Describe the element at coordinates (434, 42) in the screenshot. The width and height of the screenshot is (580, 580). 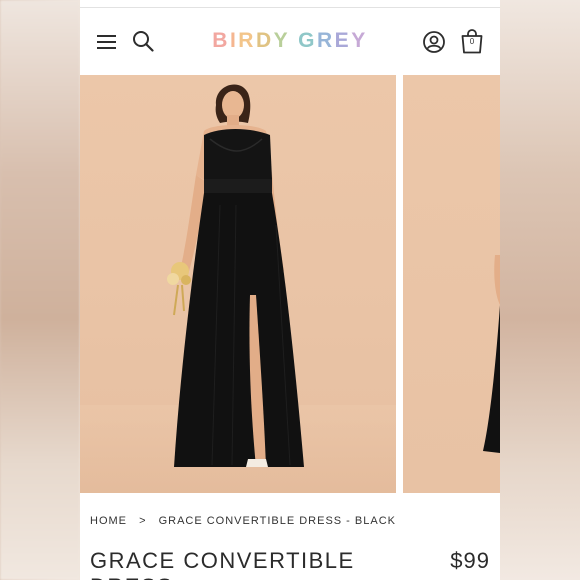
I see `account-icon` at that location.